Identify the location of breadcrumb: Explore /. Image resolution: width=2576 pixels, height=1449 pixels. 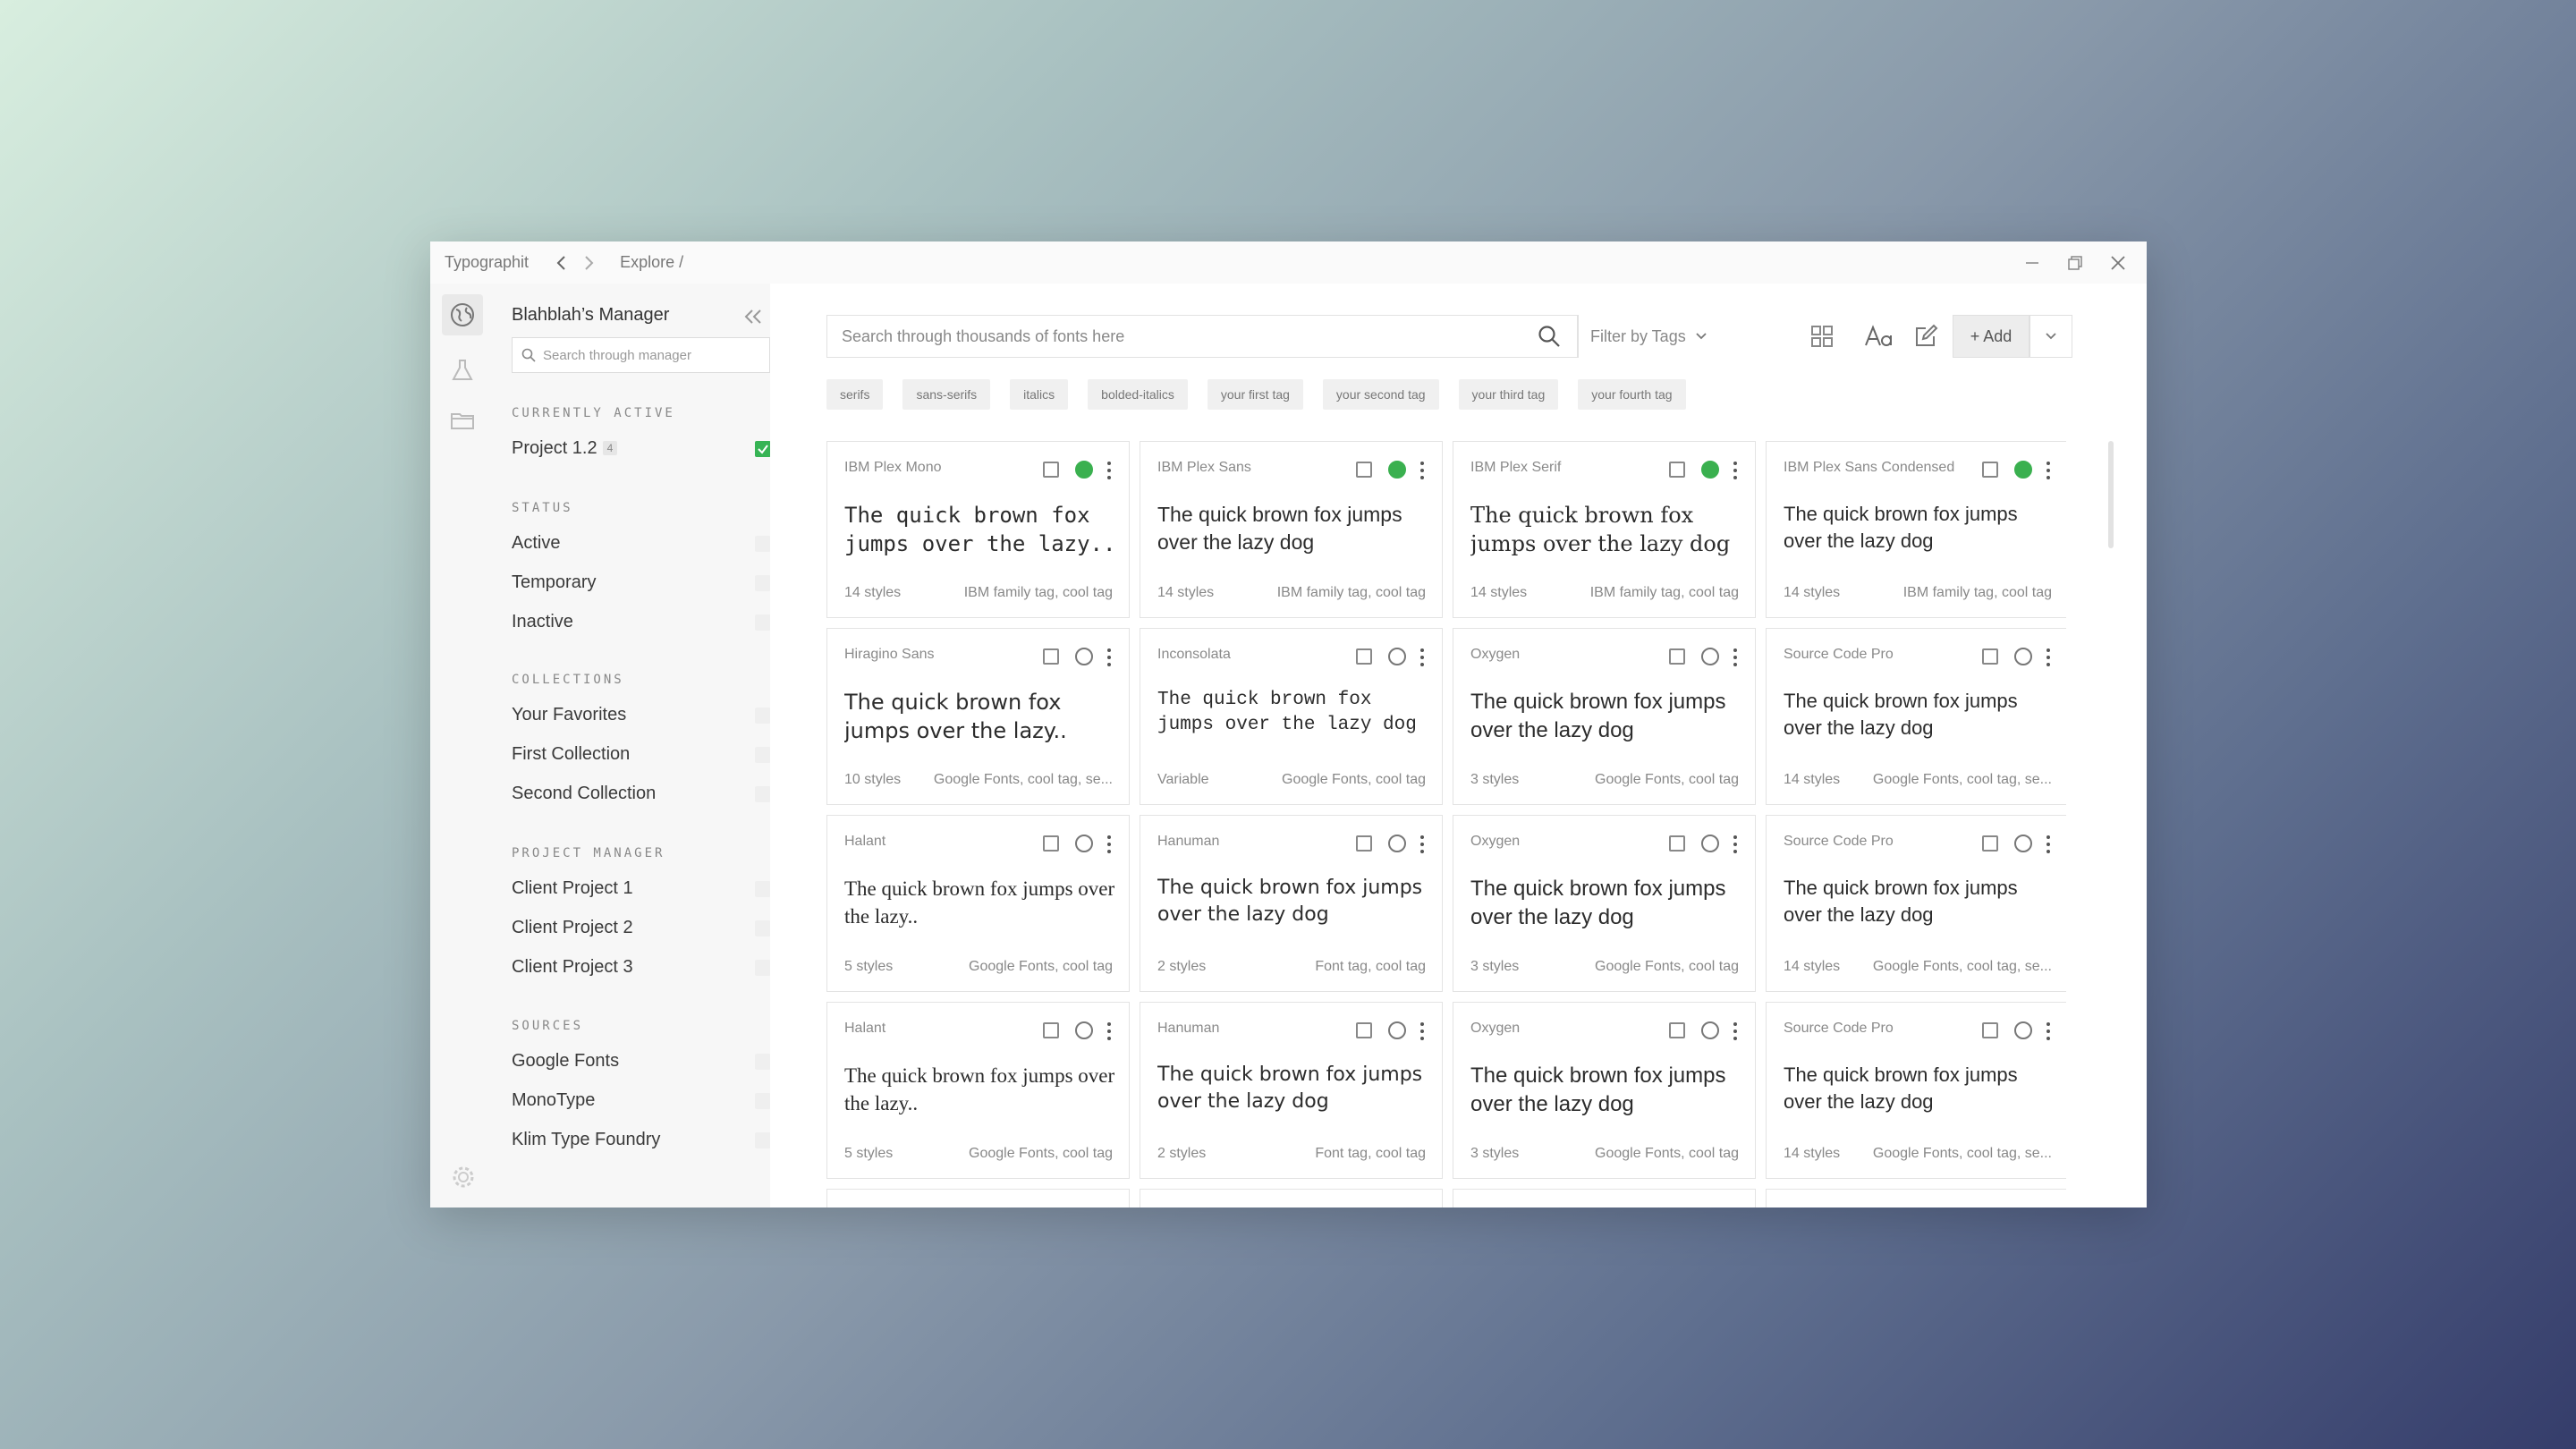
(651, 262).